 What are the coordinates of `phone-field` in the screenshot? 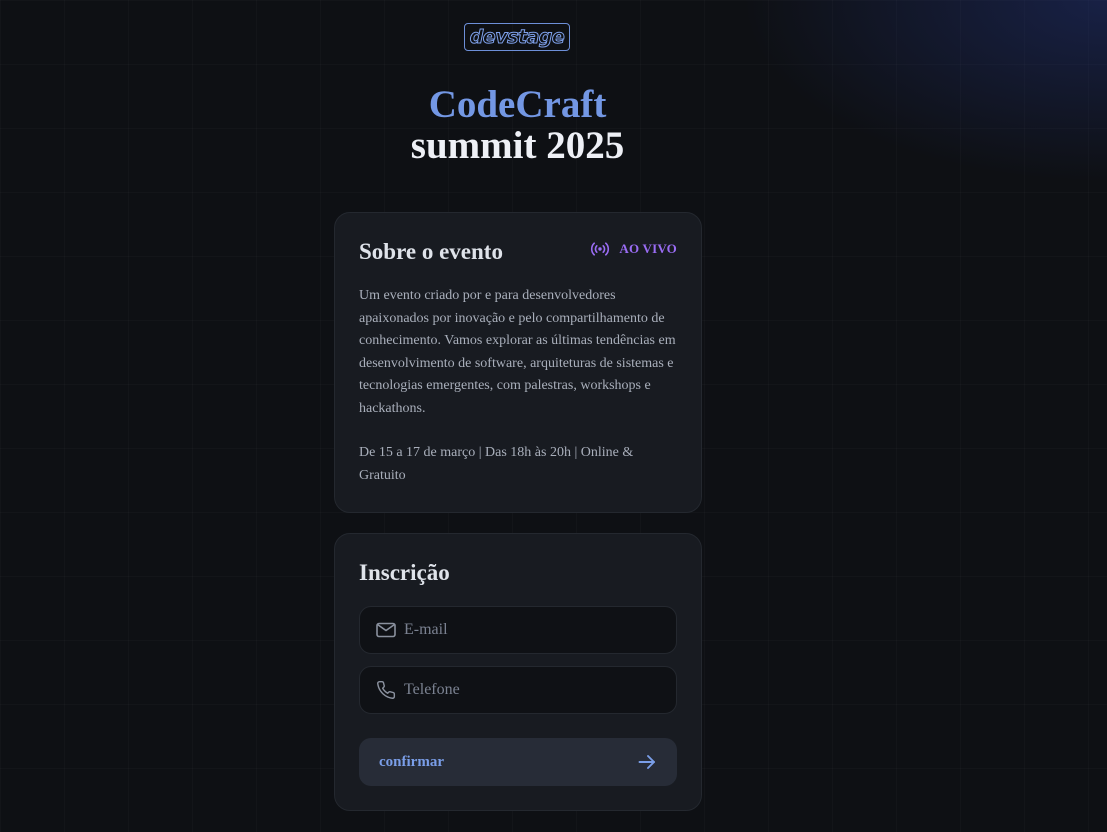 It's located at (518, 690).